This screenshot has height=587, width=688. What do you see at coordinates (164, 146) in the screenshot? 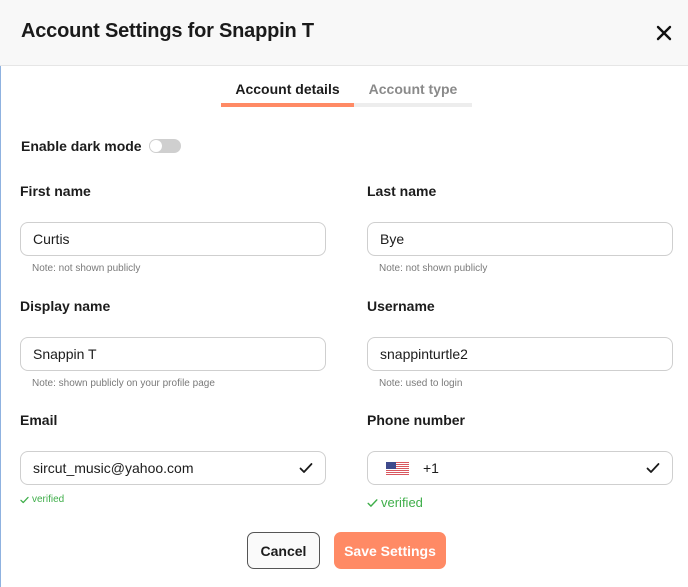
I see `dark-mode-toggle` at bounding box center [164, 146].